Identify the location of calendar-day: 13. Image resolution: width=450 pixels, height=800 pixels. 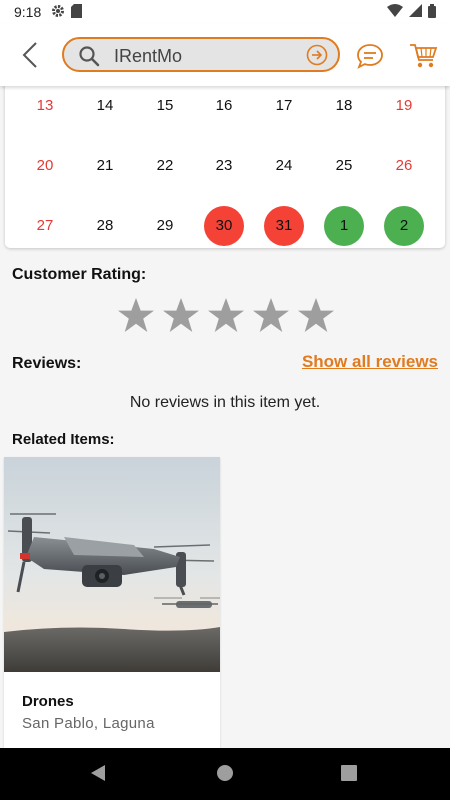
(45, 106).